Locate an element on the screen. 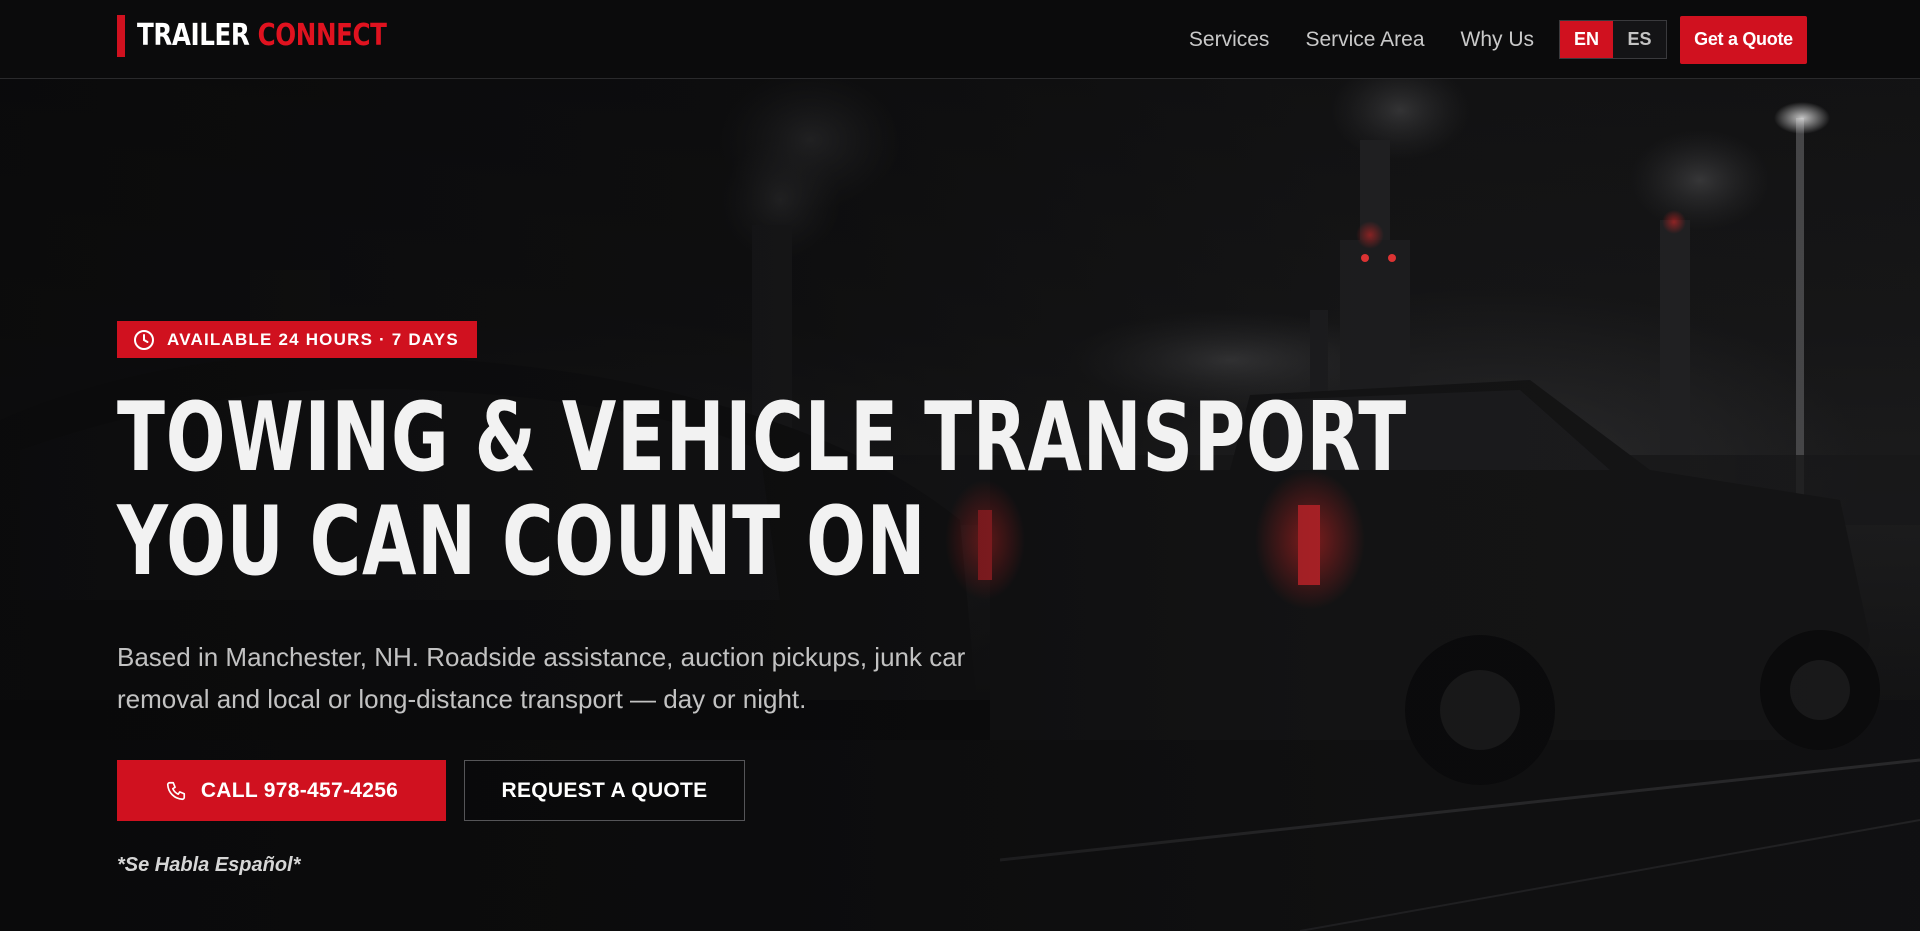 This screenshot has height=931, width=1920. logo-text: TRAILER CONNECT is located at coordinates (262, 36).